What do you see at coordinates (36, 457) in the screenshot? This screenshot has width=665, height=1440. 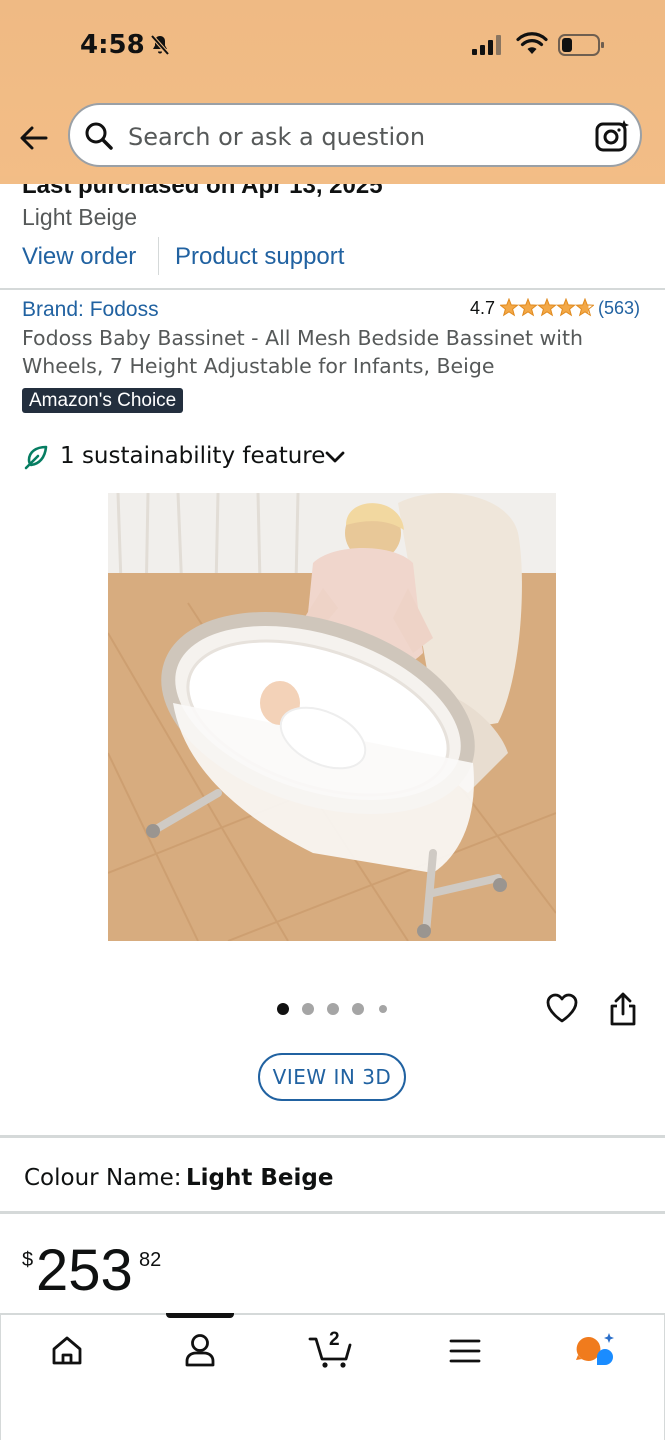 I see `leaf-icon` at bounding box center [36, 457].